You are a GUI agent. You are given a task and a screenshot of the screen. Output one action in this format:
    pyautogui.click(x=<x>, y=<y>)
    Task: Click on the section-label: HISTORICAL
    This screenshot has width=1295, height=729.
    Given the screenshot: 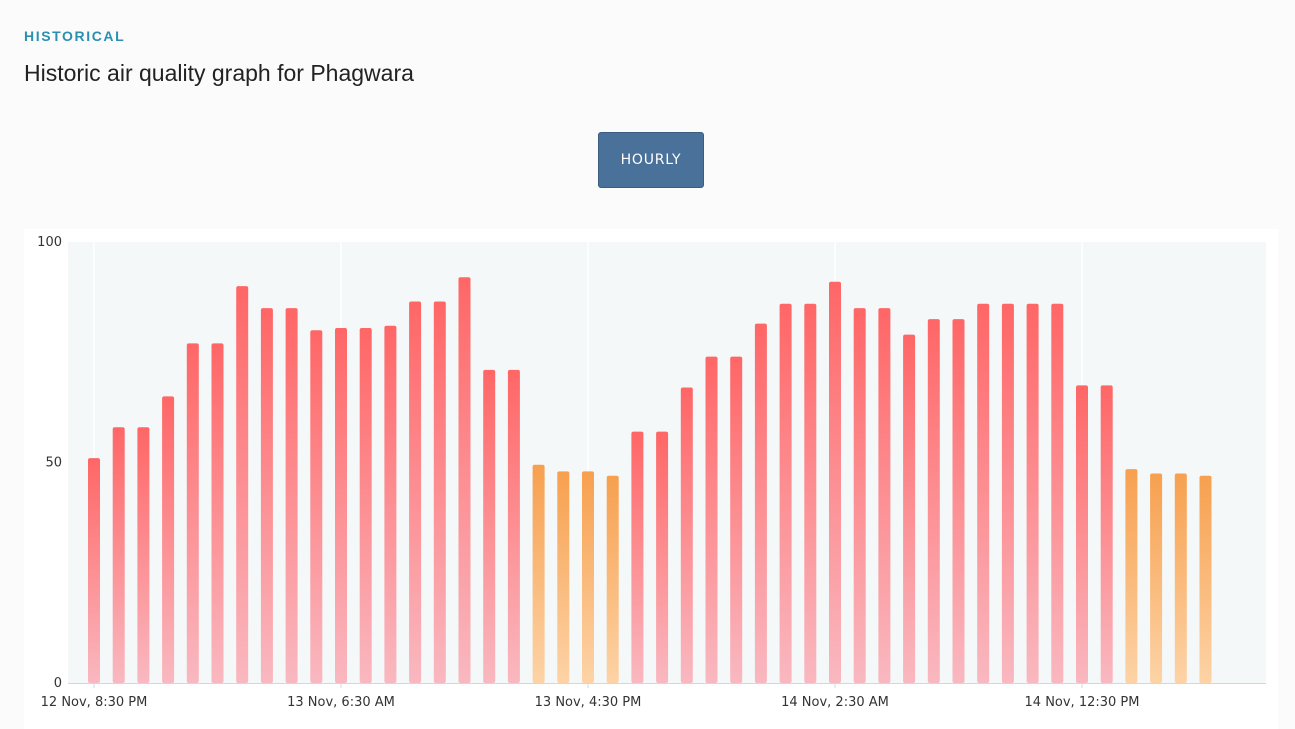 What is the action you would take?
    pyautogui.click(x=75, y=36)
    